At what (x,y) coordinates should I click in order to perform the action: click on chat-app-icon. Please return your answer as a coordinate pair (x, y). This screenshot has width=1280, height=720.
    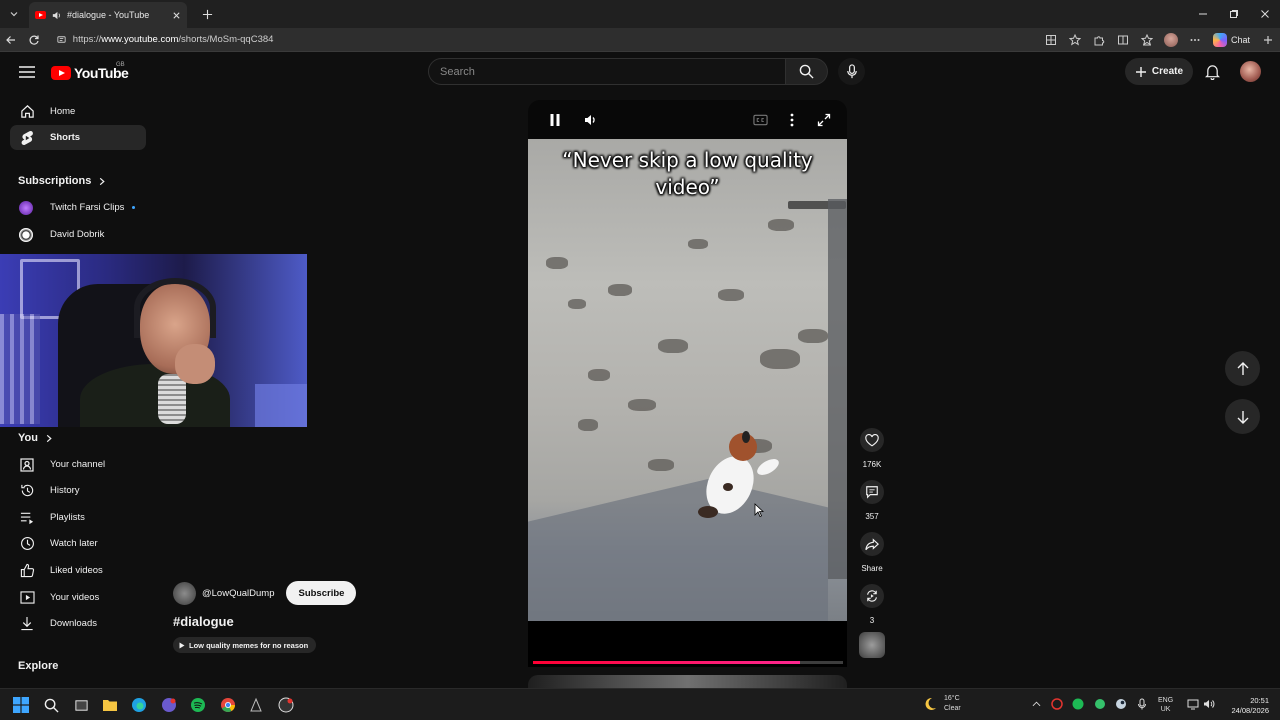
    Looking at the image, I should click on (169, 705).